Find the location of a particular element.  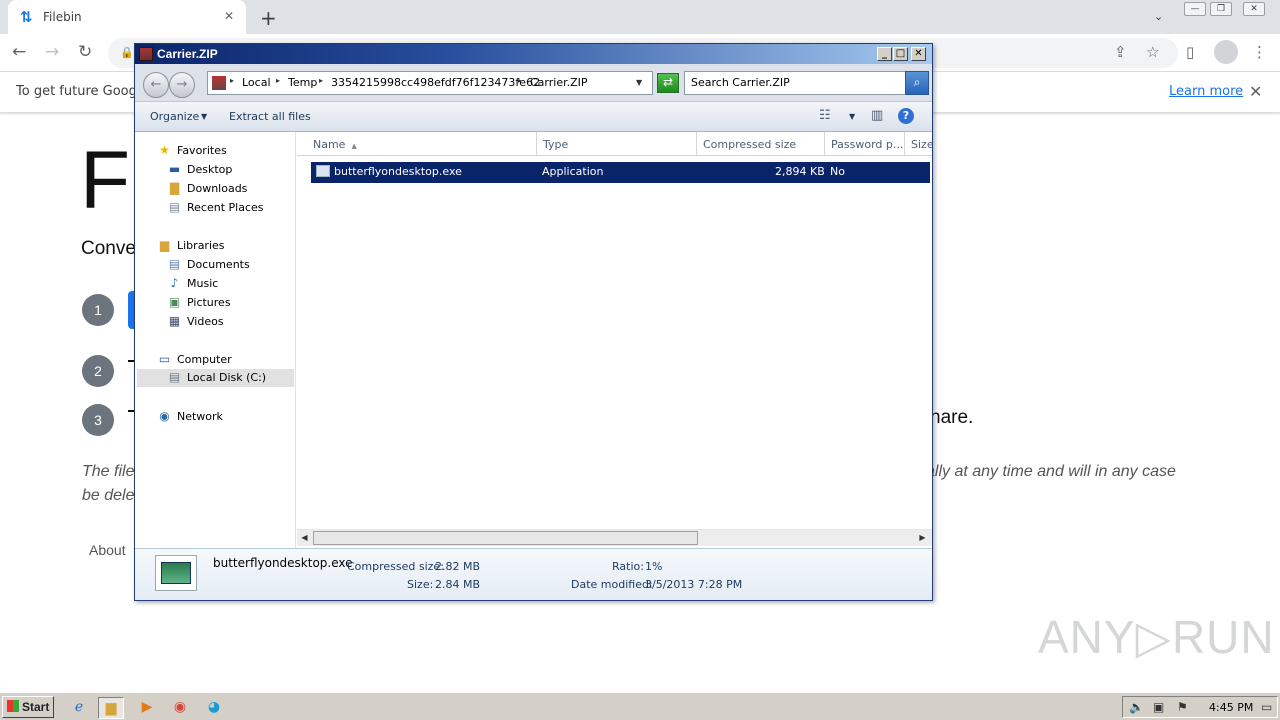

column-size: Size is located at coordinates (918, 144).